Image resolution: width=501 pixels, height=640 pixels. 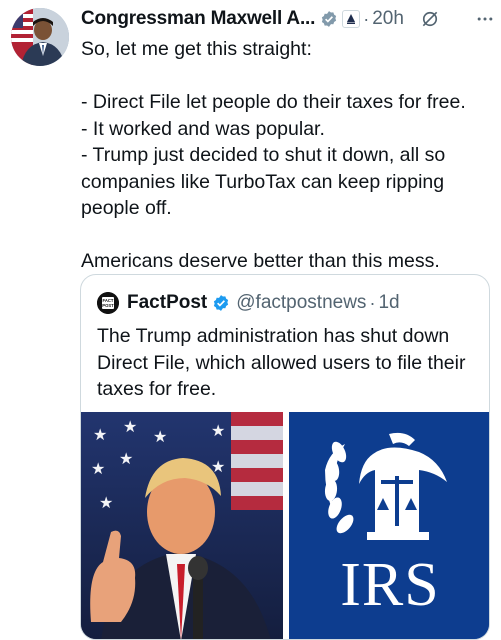 What do you see at coordinates (108, 305) in the screenshot?
I see `avatar-logo-text-2: POST` at bounding box center [108, 305].